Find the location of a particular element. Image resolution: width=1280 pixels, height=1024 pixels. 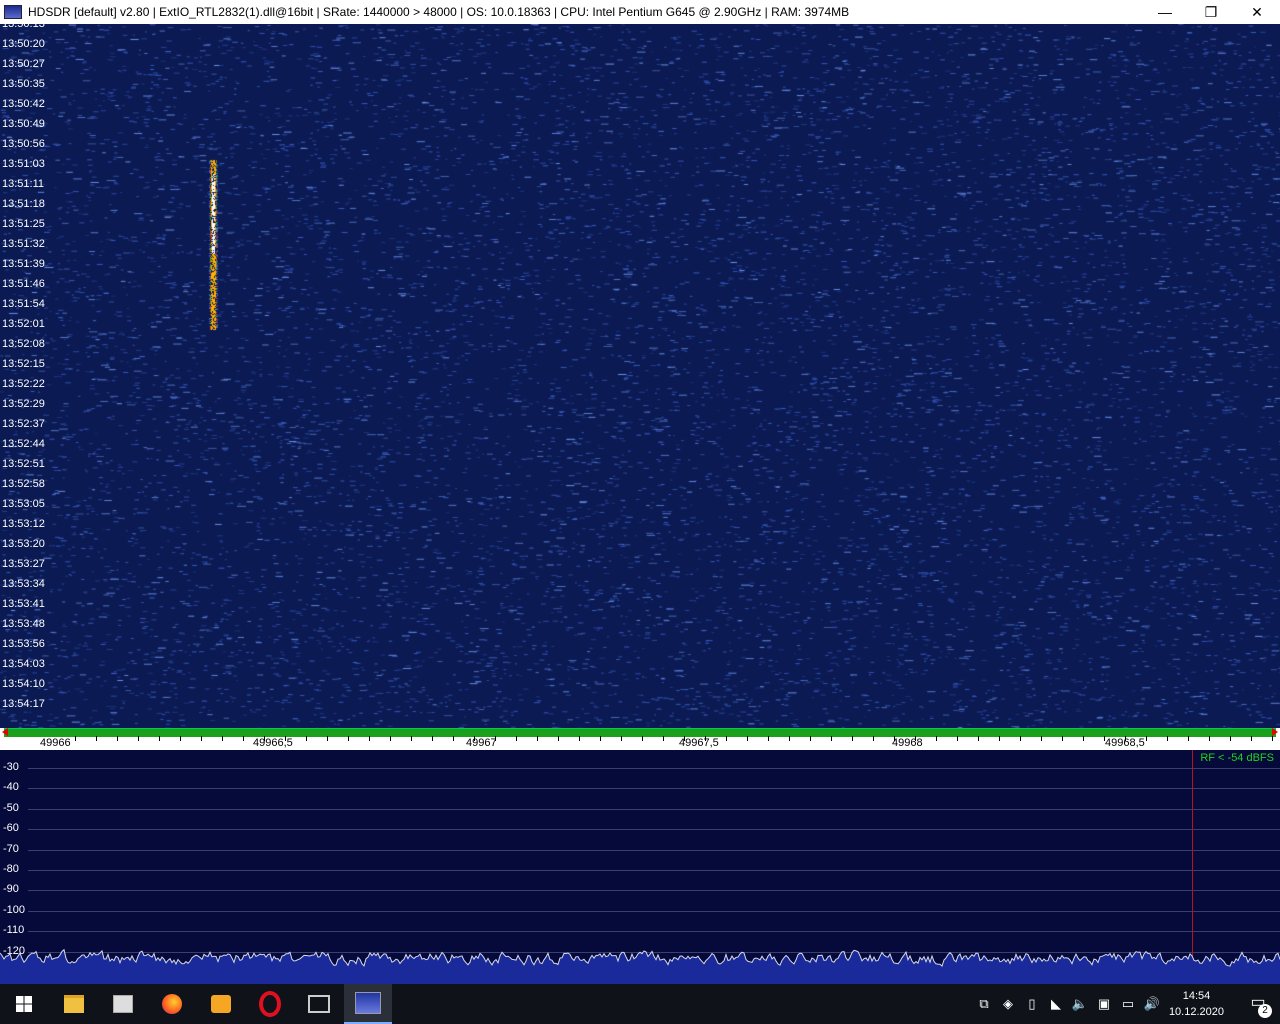

time-label: 13:53:20 is located at coordinates (23, 544).